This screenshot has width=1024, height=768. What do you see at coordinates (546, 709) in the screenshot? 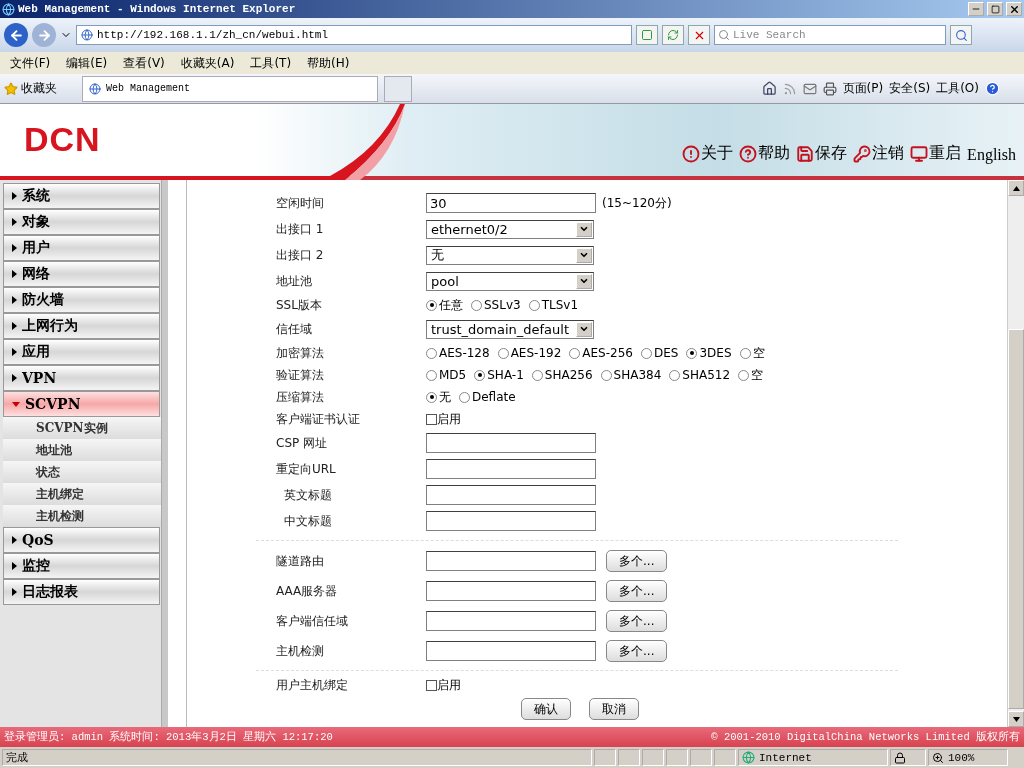
I see `form-button: 确认` at bounding box center [546, 709].